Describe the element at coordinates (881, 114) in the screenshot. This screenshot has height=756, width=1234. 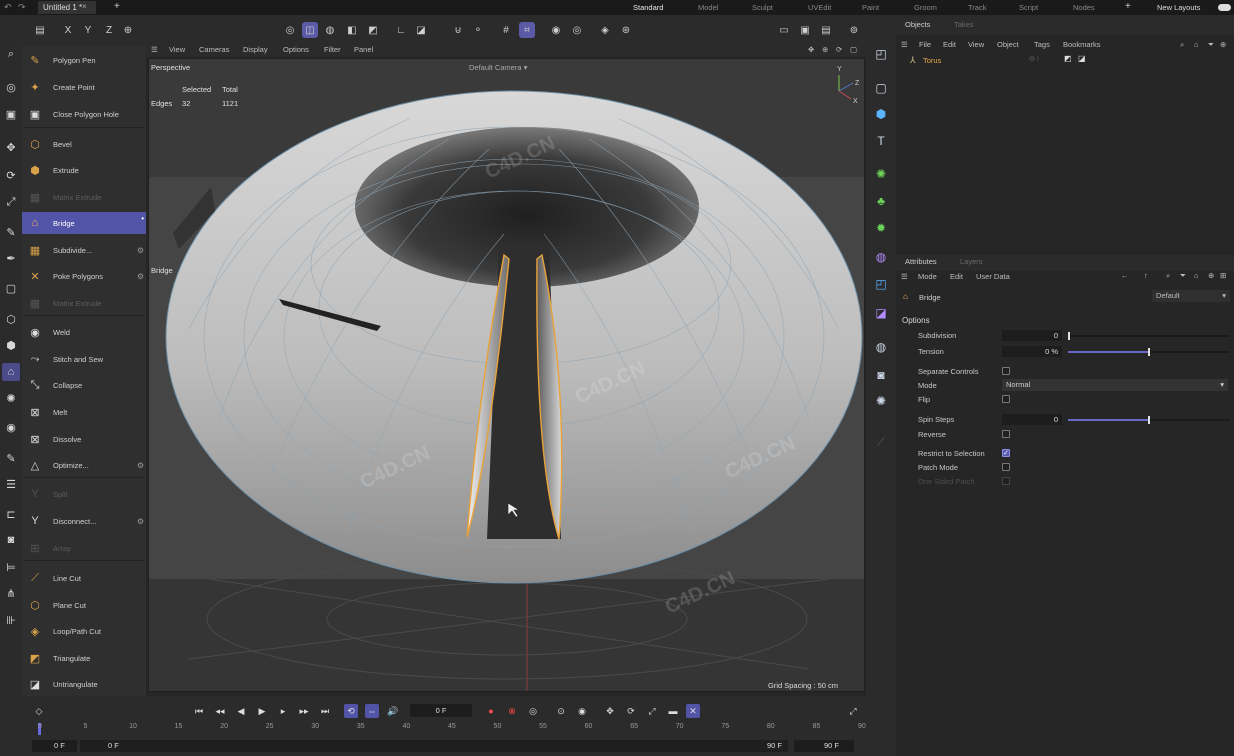
I see `cube-object-icon: ⬢` at that location.